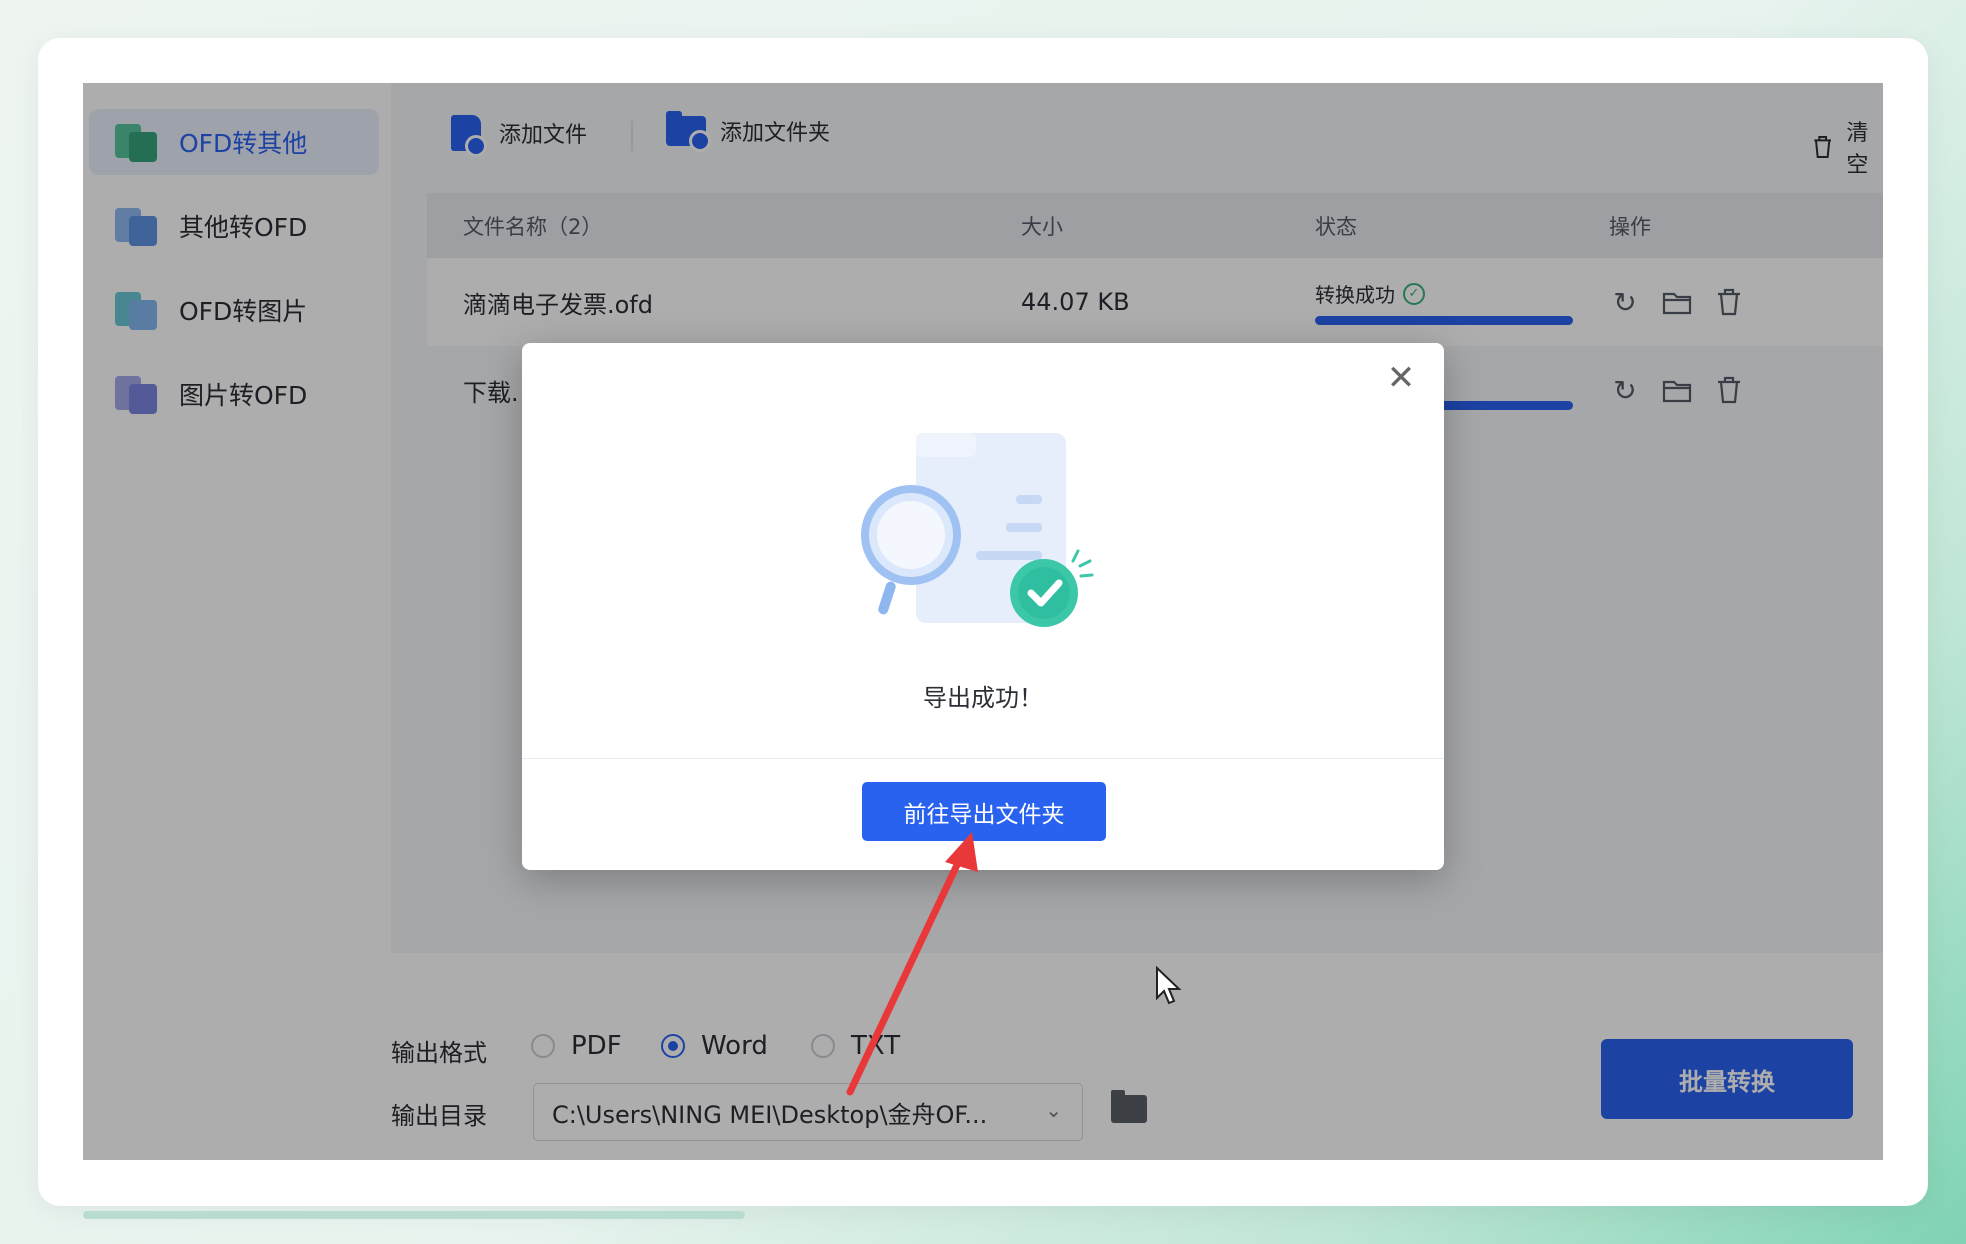  What do you see at coordinates (414, 1215) in the screenshot?
I see `horizontal-scrollbar` at bounding box center [414, 1215].